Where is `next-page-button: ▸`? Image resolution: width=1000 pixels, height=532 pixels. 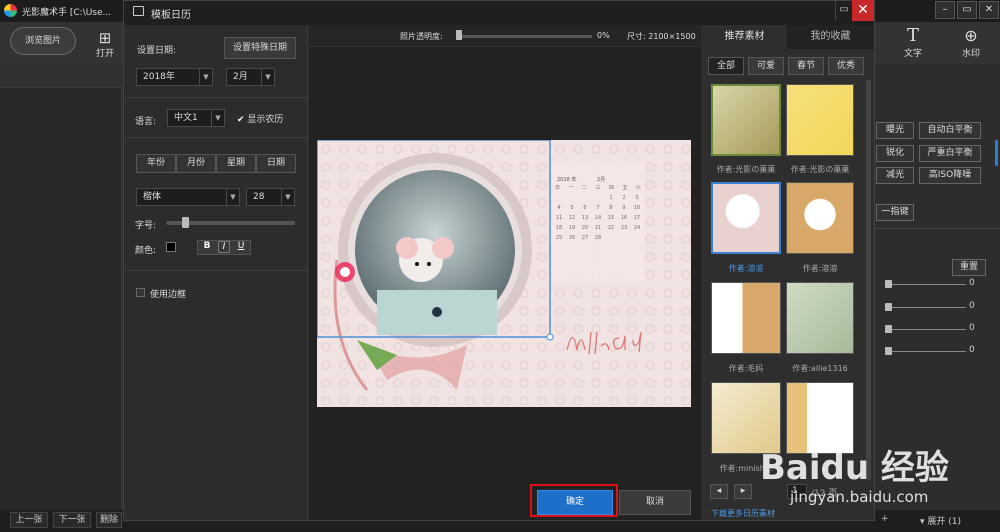 next-page-button: ▸ is located at coordinates (743, 491).